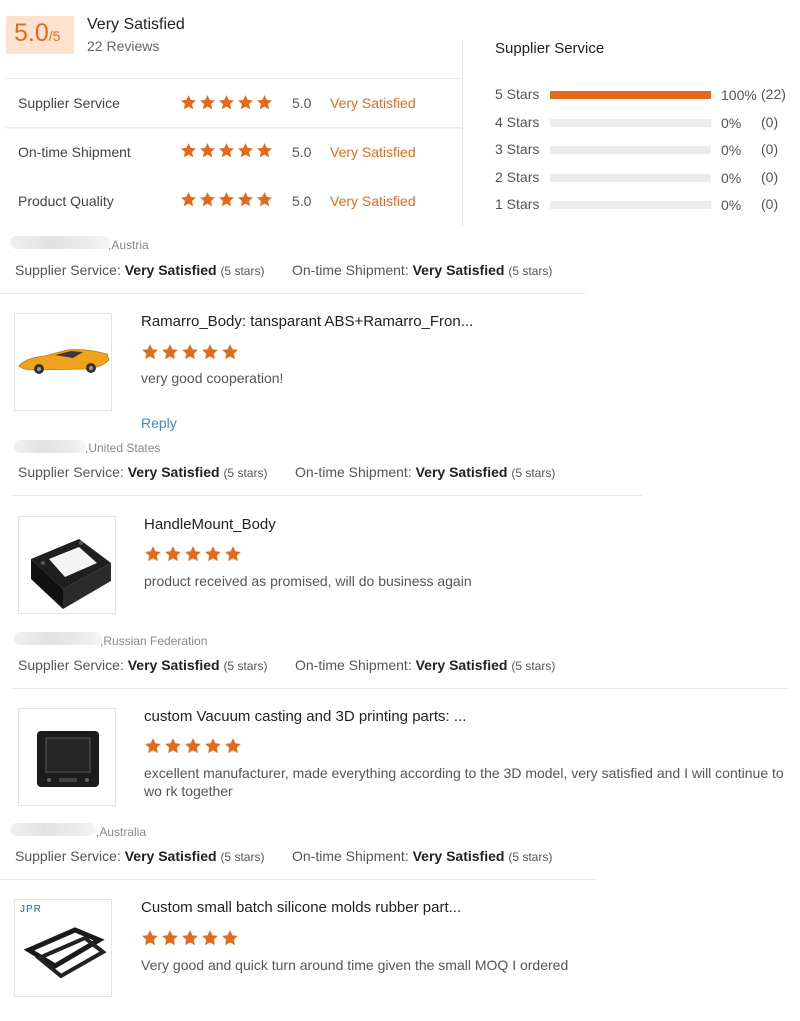 This screenshot has height=1021, width=800. What do you see at coordinates (739, 95) in the screenshot?
I see `distribution-percent: 100%` at bounding box center [739, 95].